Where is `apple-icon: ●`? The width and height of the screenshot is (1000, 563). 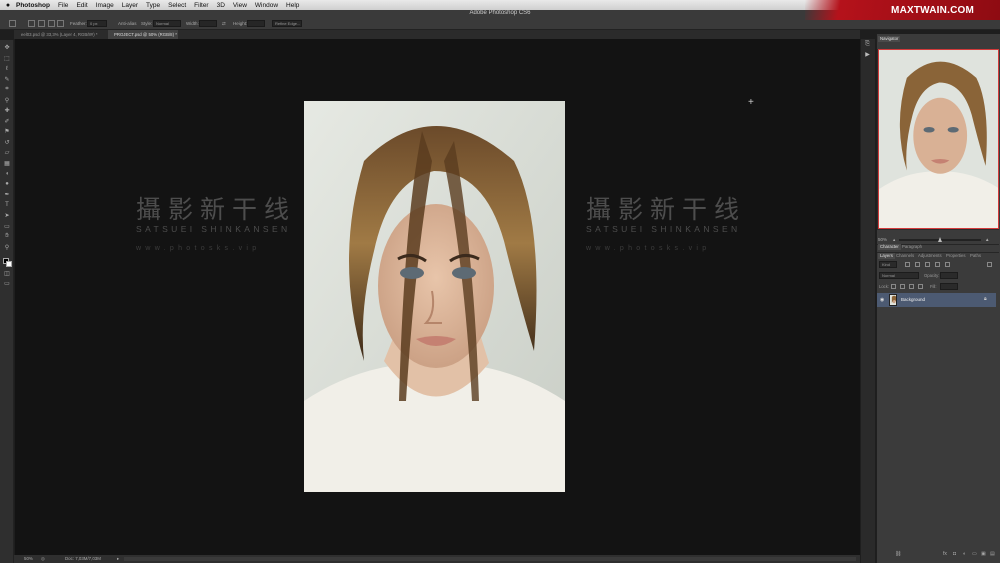 apple-icon: ● is located at coordinates (8, 5).